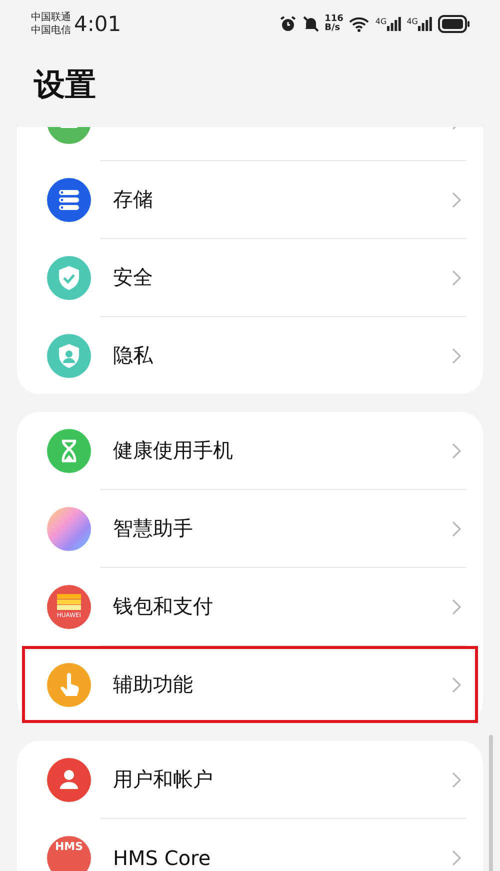 The width and height of the screenshot is (500, 871). I want to click on shield-check-icon, so click(69, 278).